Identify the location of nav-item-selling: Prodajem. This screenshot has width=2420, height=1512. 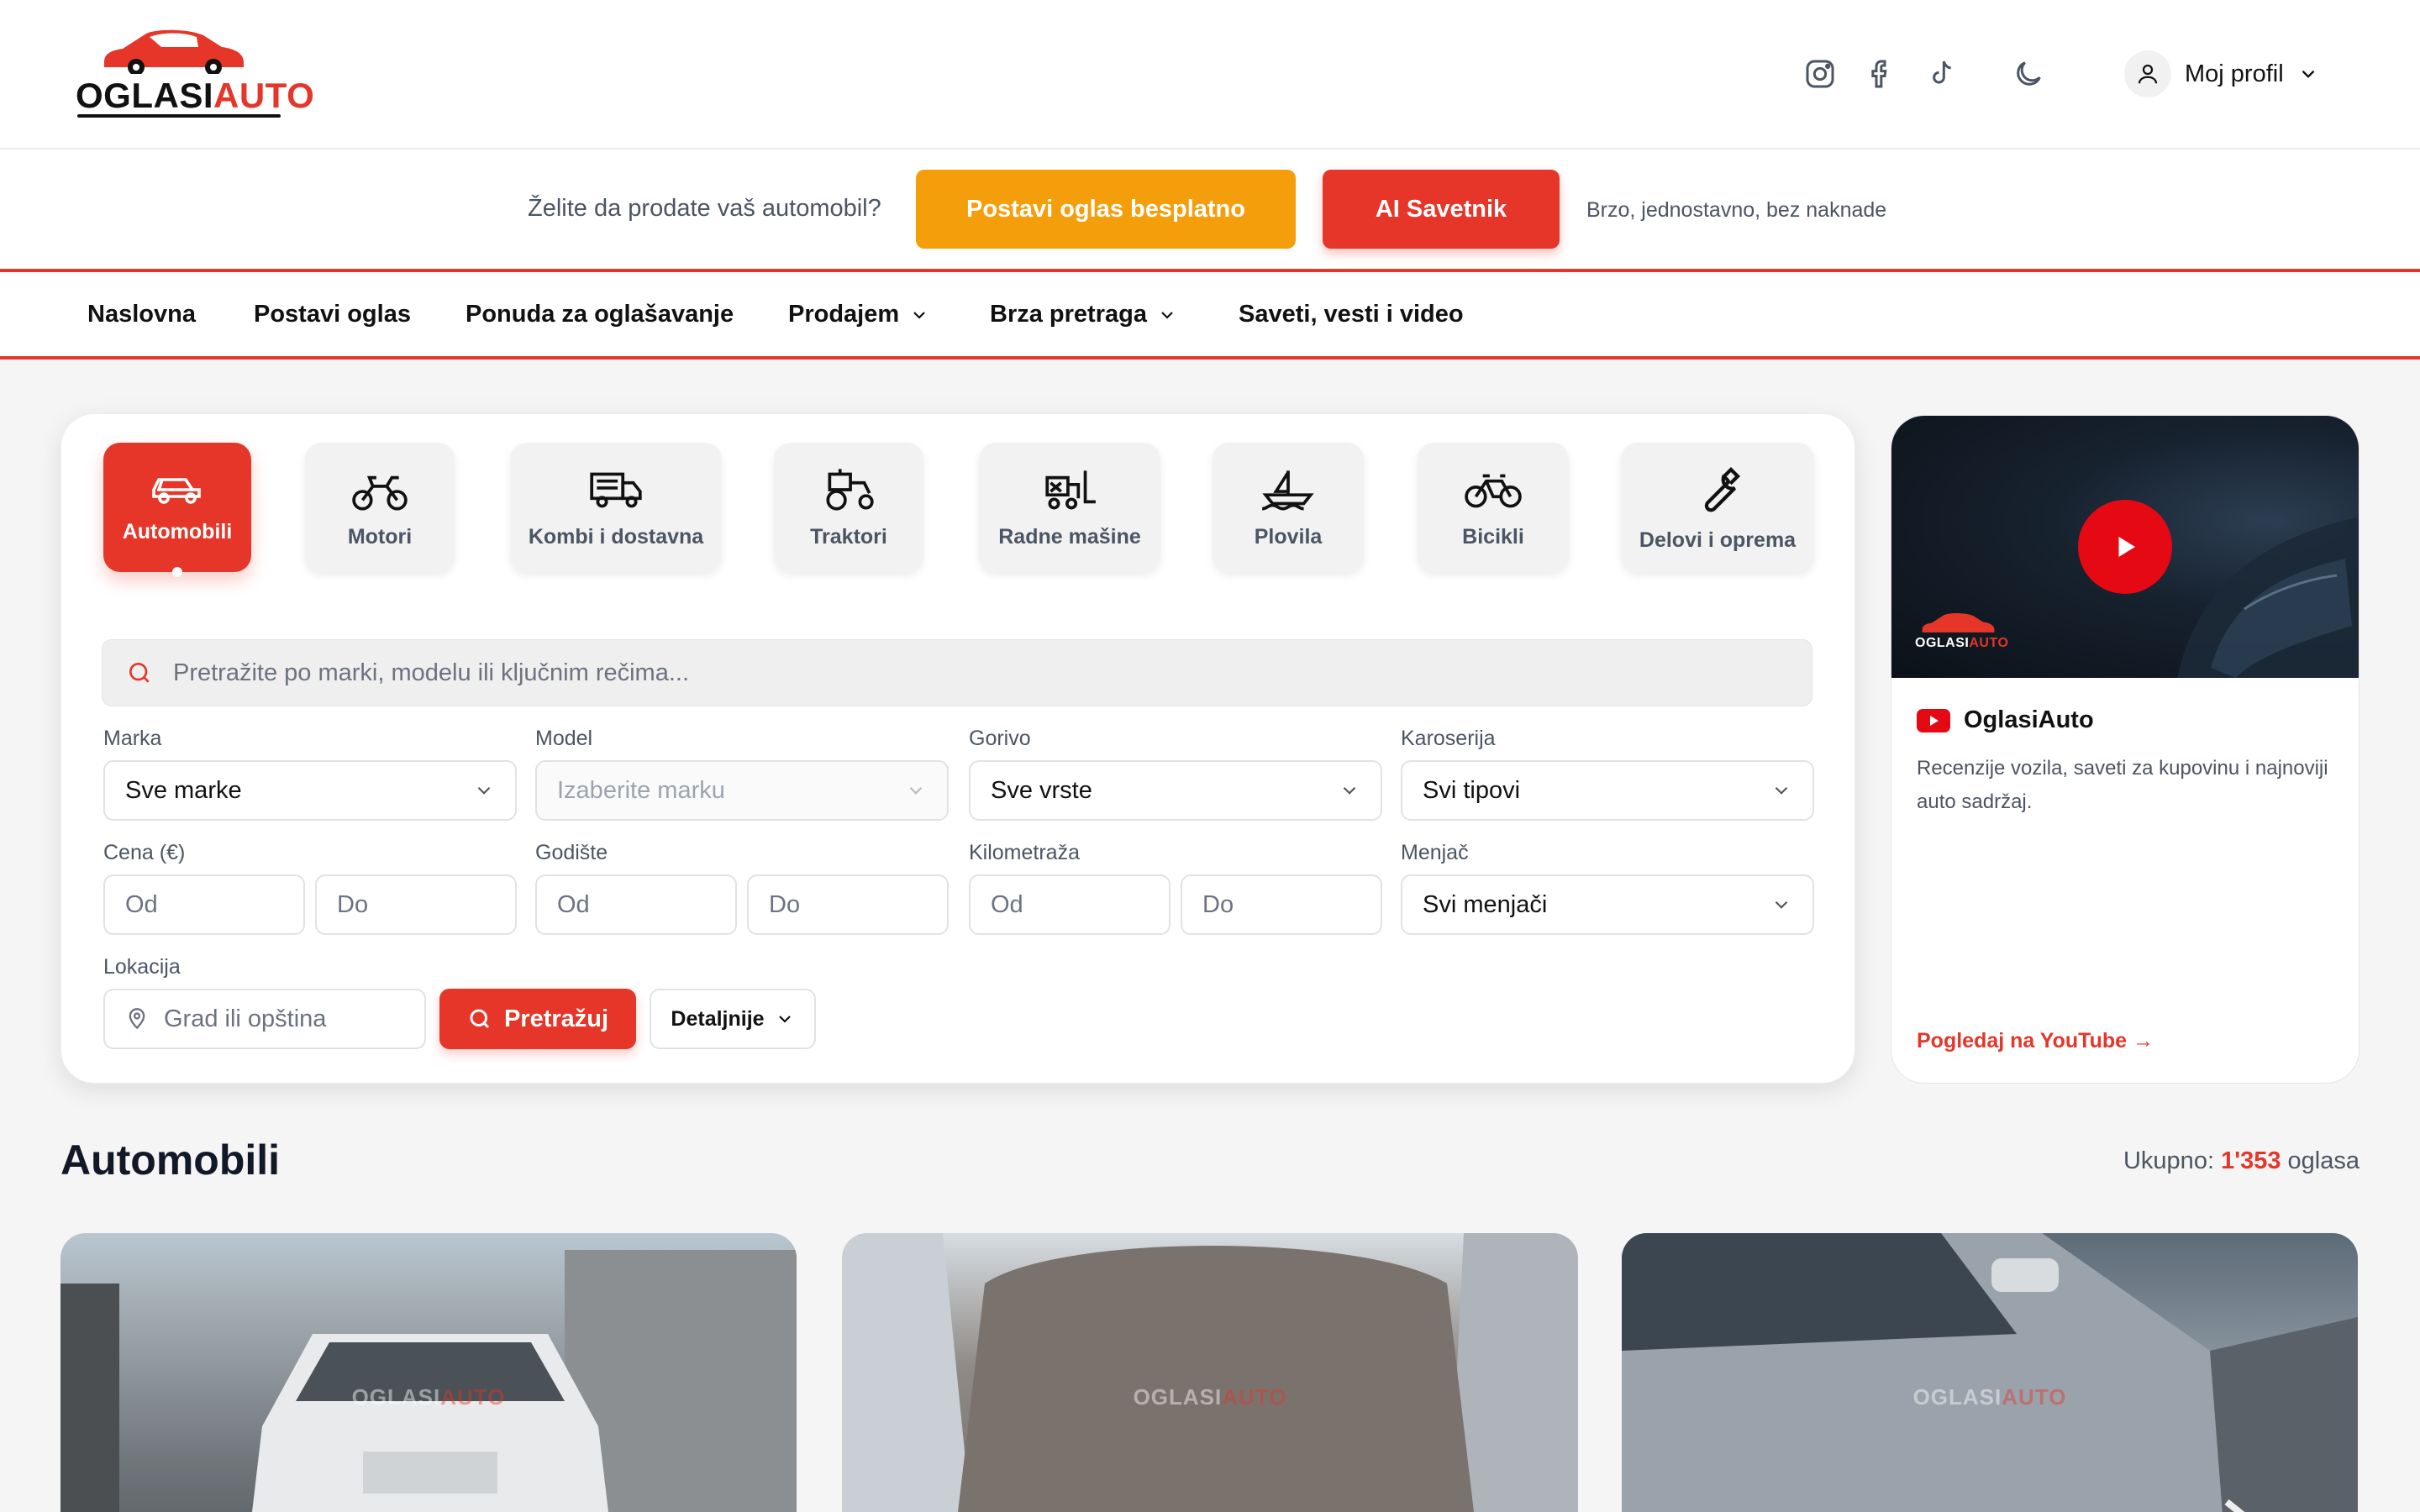
(858, 314).